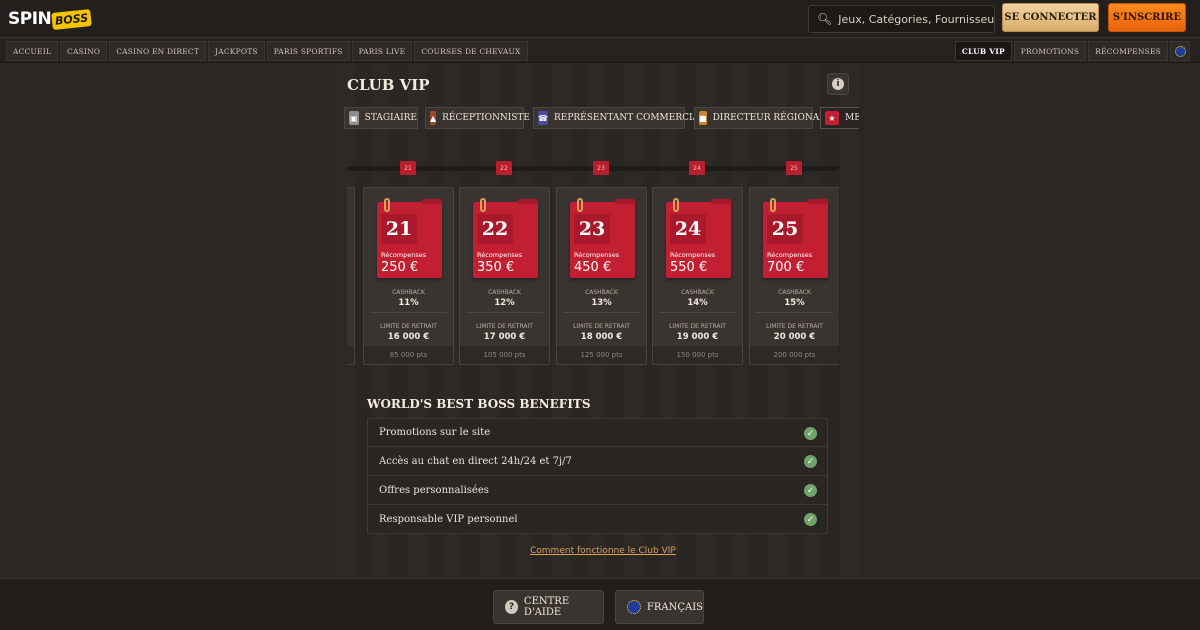 Image resolution: width=1200 pixels, height=630 pixels. Describe the element at coordinates (983, 51) in the screenshot. I see `nav-item-club-vip: CLUB VIP` at that location.